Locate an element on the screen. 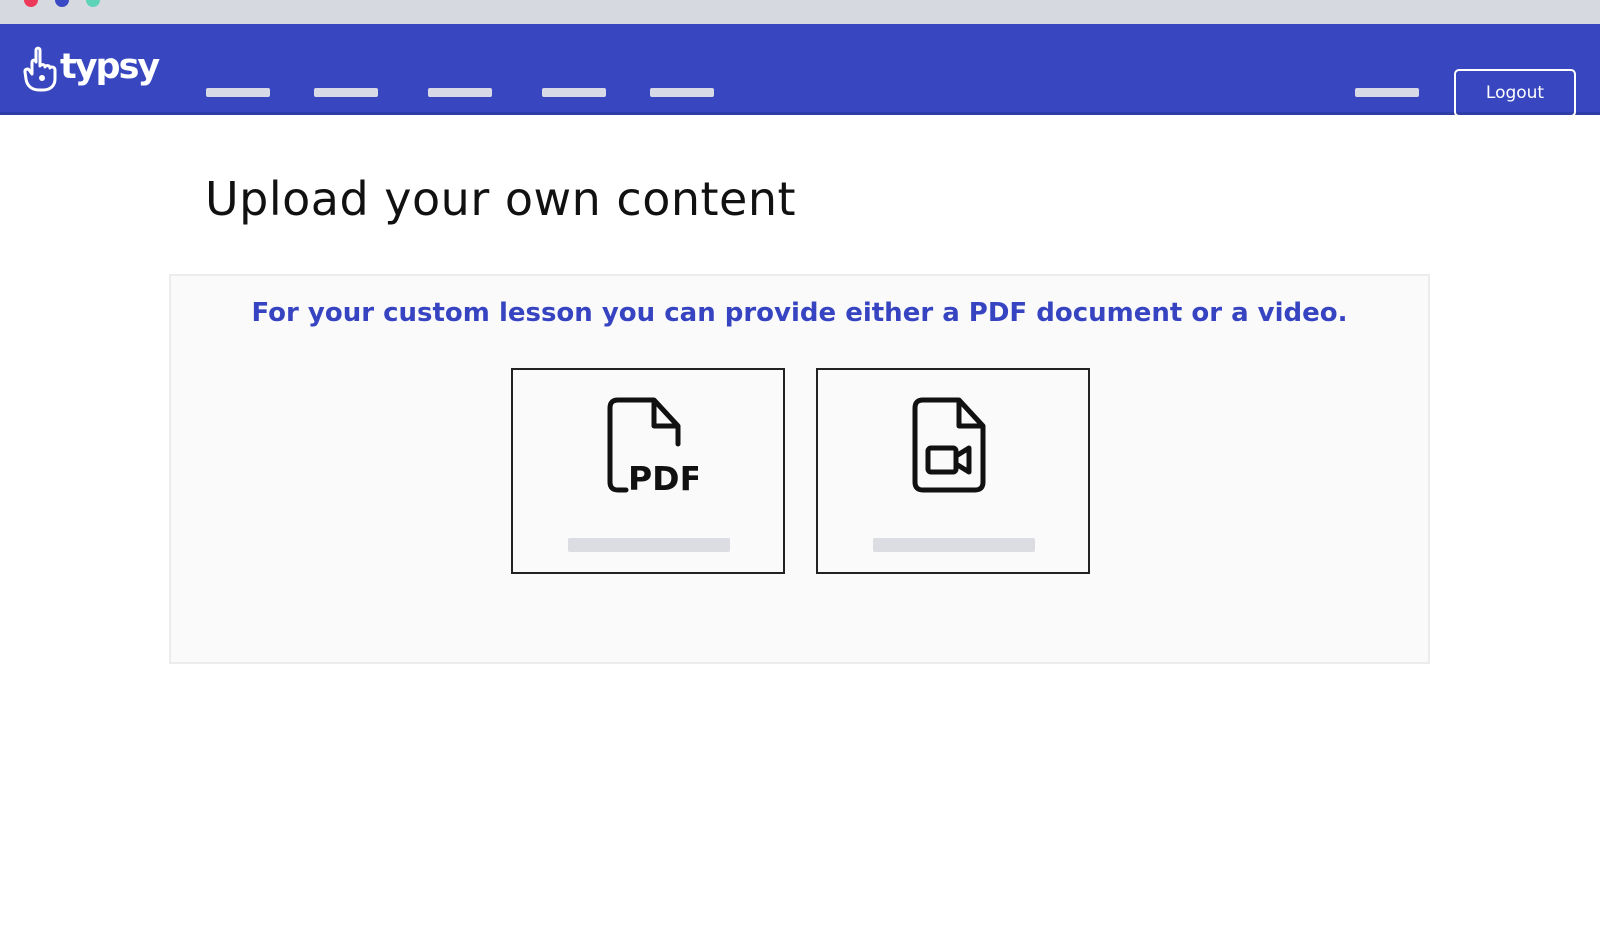 This screenshot has height=937, width=1600. brand-logo: typsy is located at coordinates (91, 69).